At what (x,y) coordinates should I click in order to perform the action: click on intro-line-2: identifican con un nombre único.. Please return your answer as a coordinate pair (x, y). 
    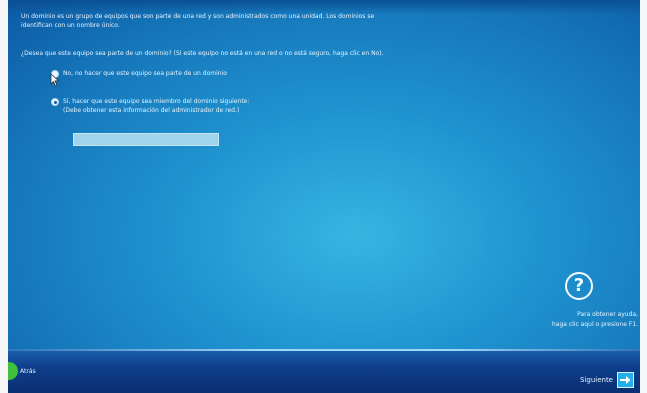
    Looking at the image, I should click on (70, 25).